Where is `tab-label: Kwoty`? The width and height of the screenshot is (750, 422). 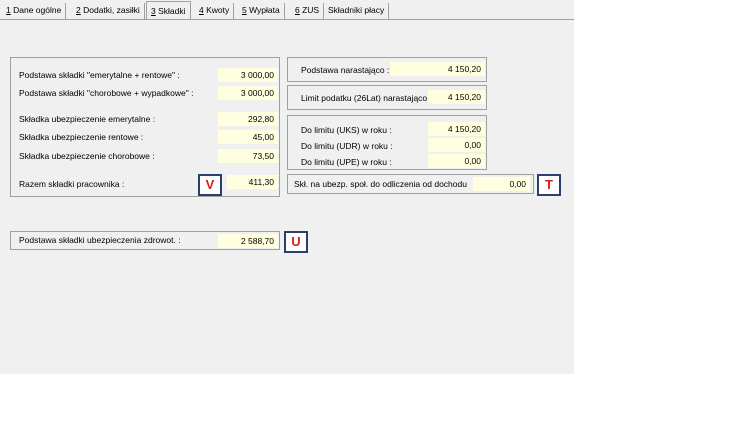 tab-label: Kwoty is located at coordinates (216, 10).